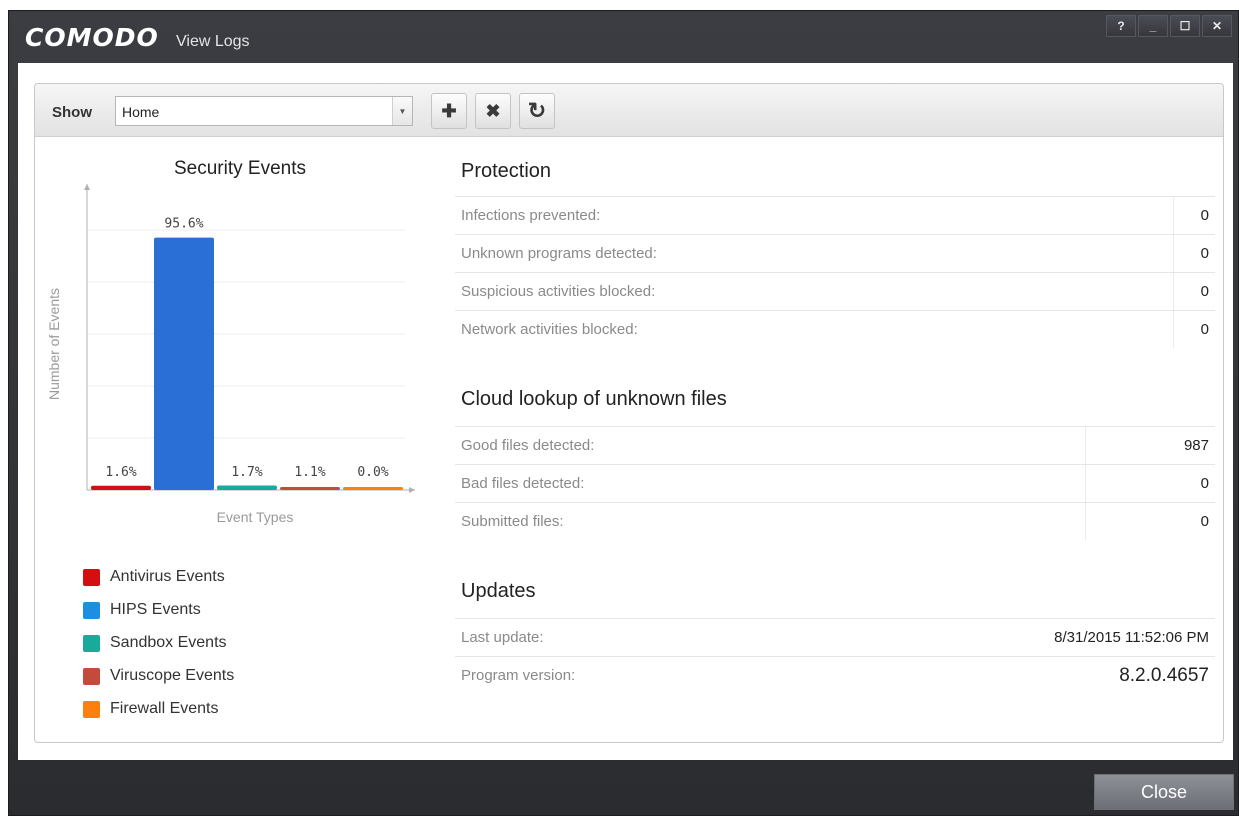 The width and height of the screenshot is (1239, 816). What do you see at coordinates (549, 329) in the screenshot?
I see `stat-label: Network activities blocked:` at bounding box center [549, 329].